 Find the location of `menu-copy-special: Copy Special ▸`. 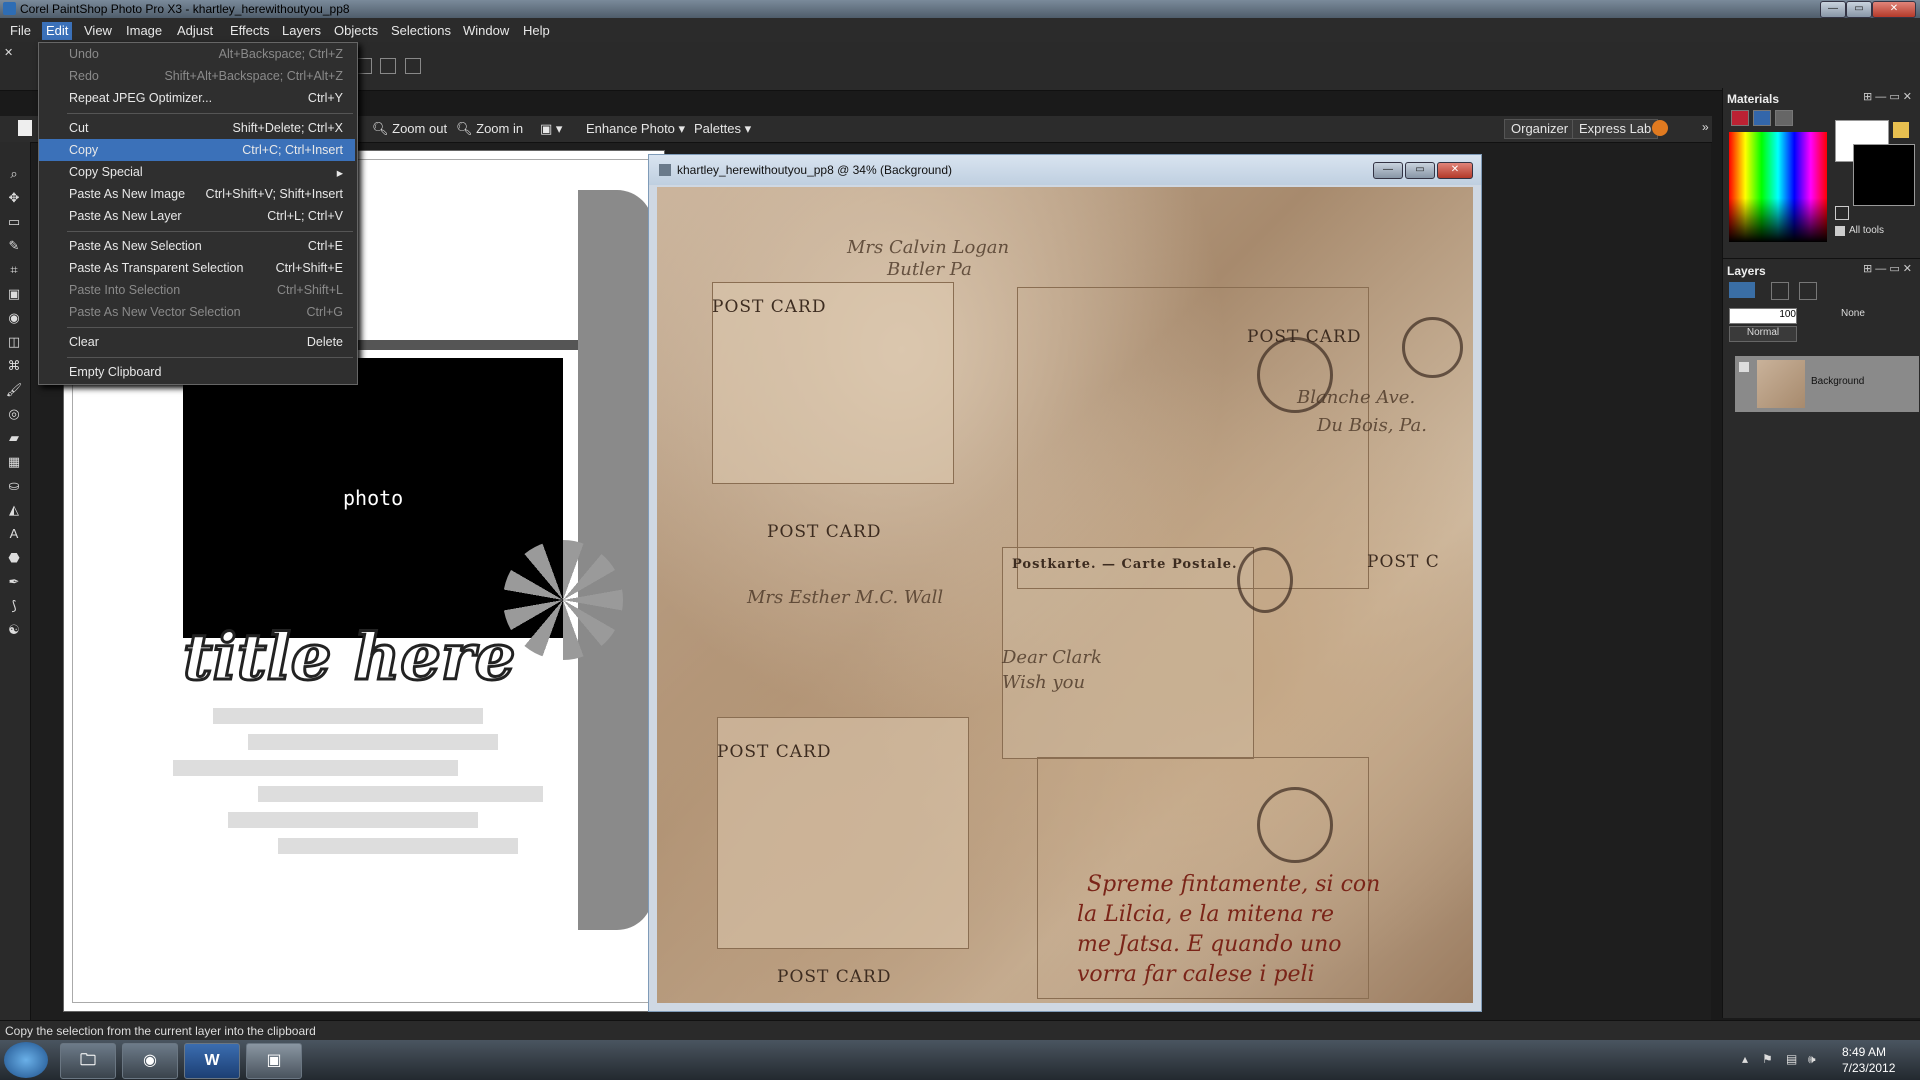

menu-copy-special: Copy Special ▸ is located at coordinates (197, 172).